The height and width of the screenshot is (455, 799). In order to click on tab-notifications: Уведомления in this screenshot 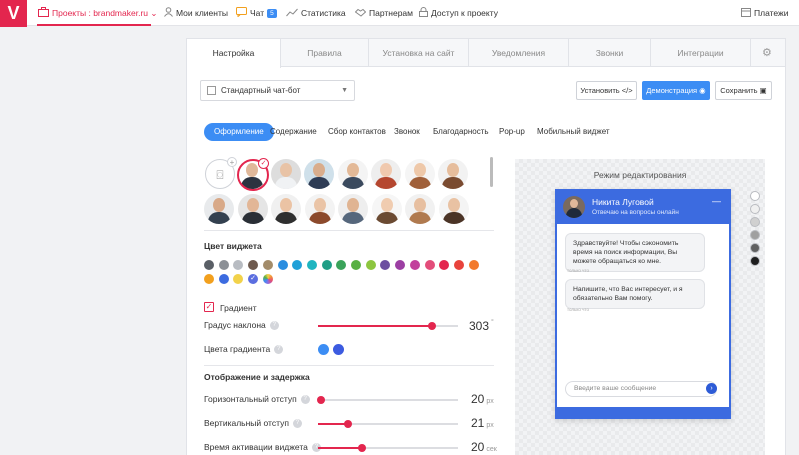, I will do `click(519, 53)`.